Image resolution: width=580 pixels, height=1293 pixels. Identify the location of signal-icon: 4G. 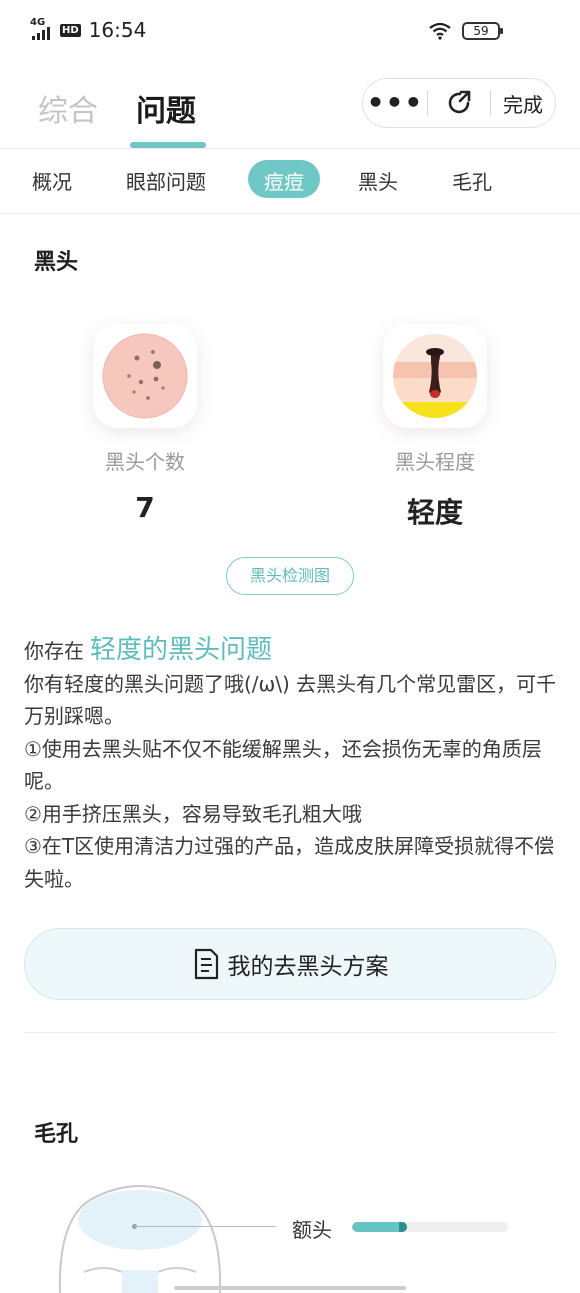
(42, 30).